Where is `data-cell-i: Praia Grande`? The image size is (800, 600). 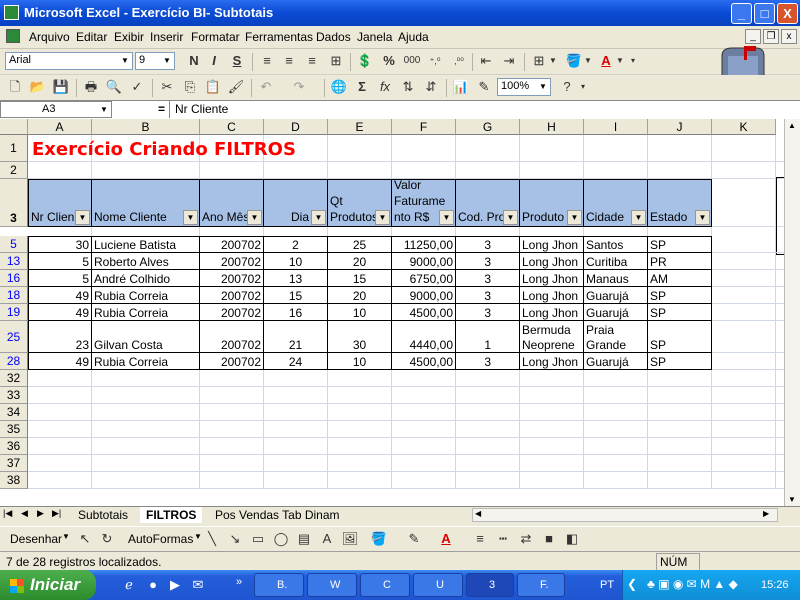 data-cell-i: Praia Grande is located at coordinates (616, 337).